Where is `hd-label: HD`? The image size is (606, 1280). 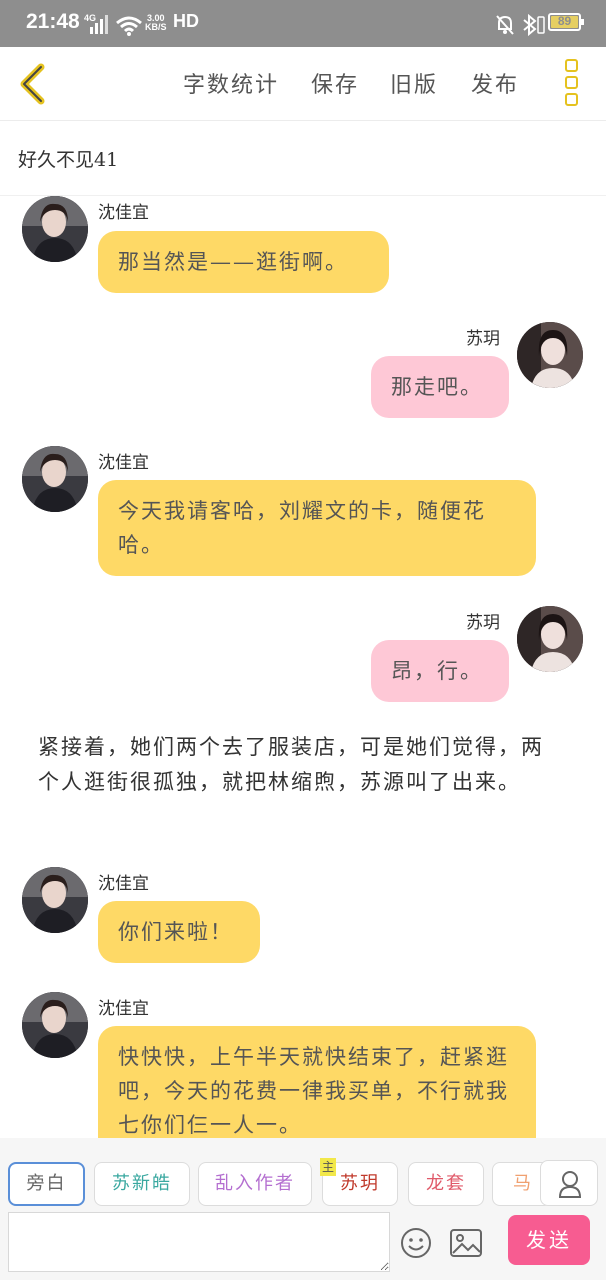 hd-label: HD is located at coordinates (186, 21).